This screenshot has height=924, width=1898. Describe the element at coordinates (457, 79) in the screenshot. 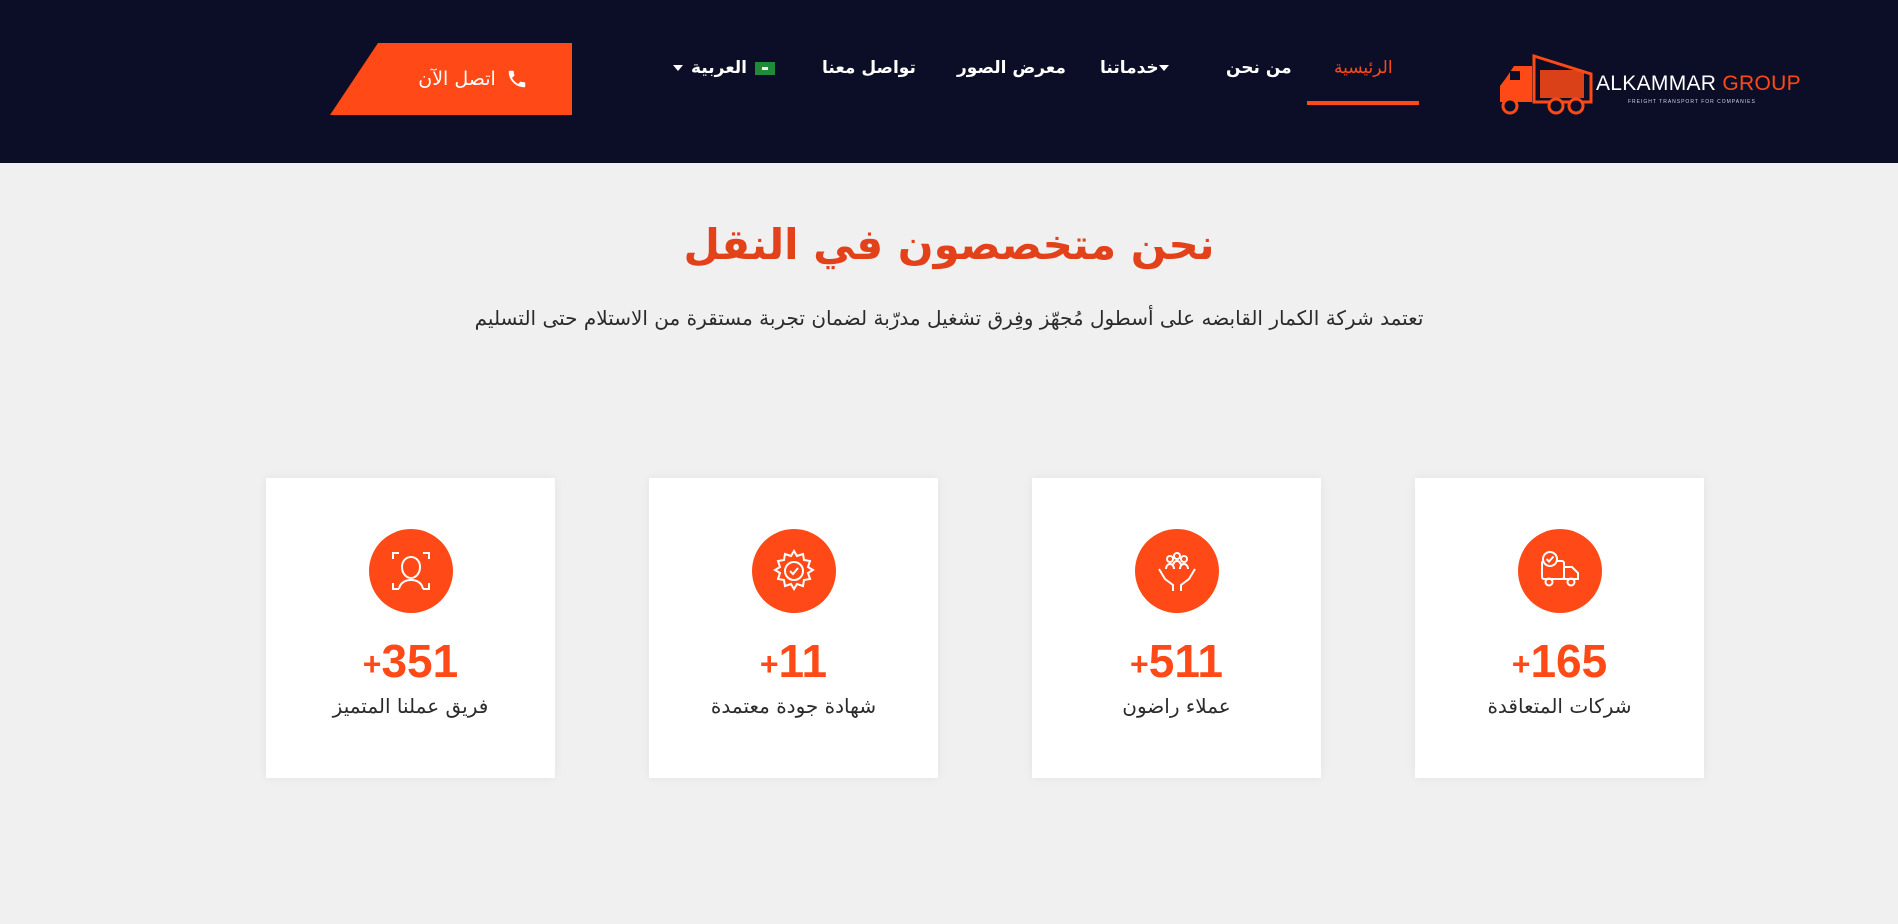

I see `call-now-label: اتصل الآن` at that location.